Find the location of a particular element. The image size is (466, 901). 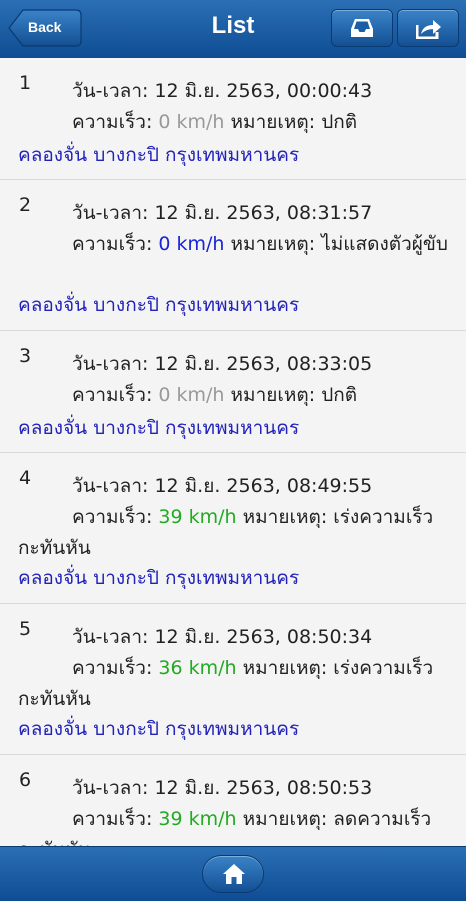

share-icon is located at coordinates (428, 29).